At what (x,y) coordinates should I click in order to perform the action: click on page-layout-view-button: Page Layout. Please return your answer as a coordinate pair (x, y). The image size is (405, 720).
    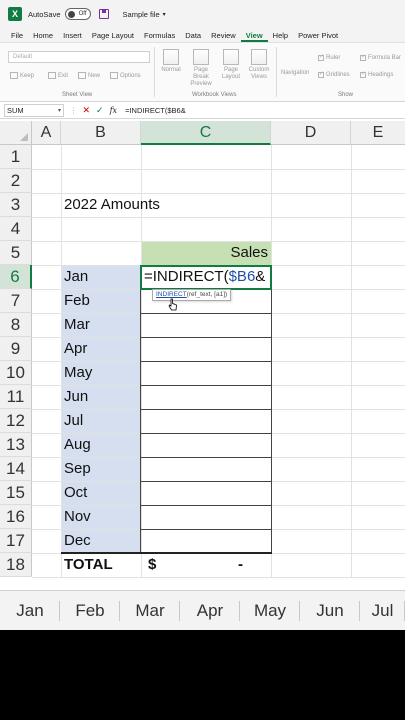
    Looking at the image, I should click on (231, 65).